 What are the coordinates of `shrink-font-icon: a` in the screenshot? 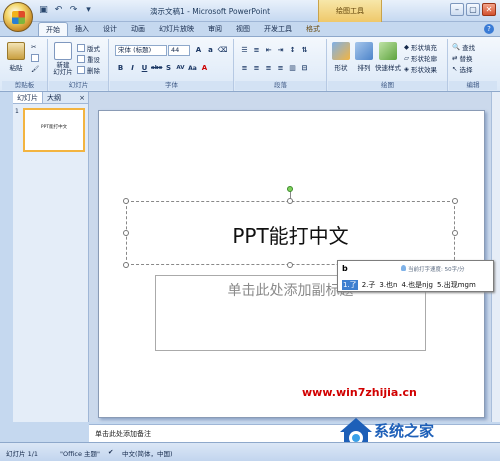 It's located at (210, 50).